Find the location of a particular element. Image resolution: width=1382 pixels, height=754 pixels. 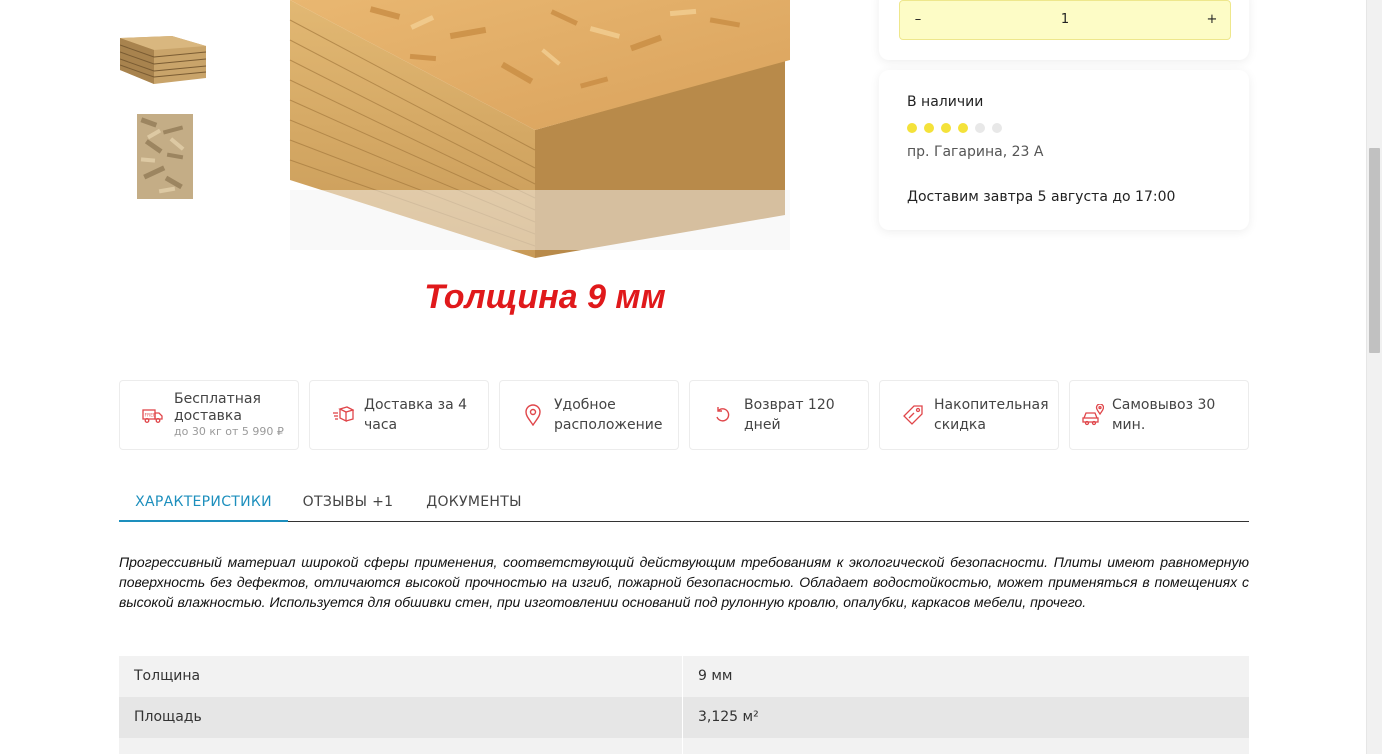

quantity-minus-button: – is located at coordinates (918, 20).